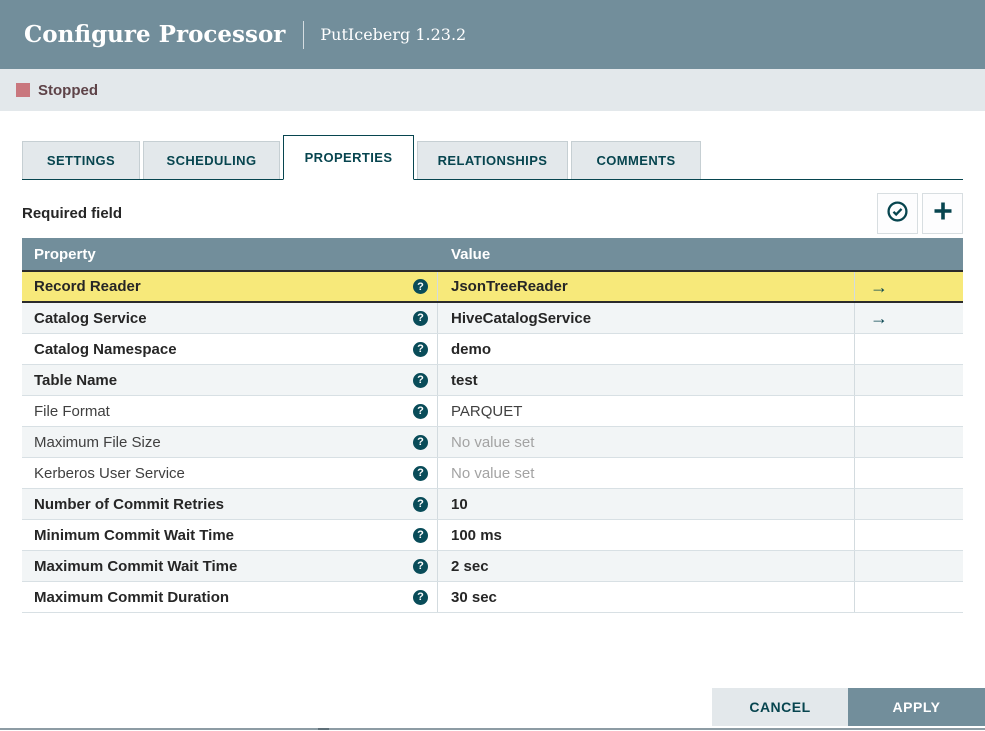 This screenshot has width=985, height=731. What do you see at coordinates (68, 90) in the screenshot?
I see `status-label: Stopped` at bounding box center [68, 90].